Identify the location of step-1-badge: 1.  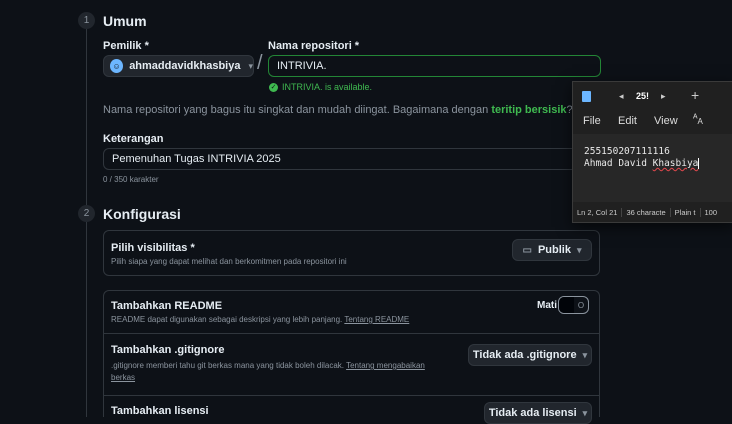
(86, 20).